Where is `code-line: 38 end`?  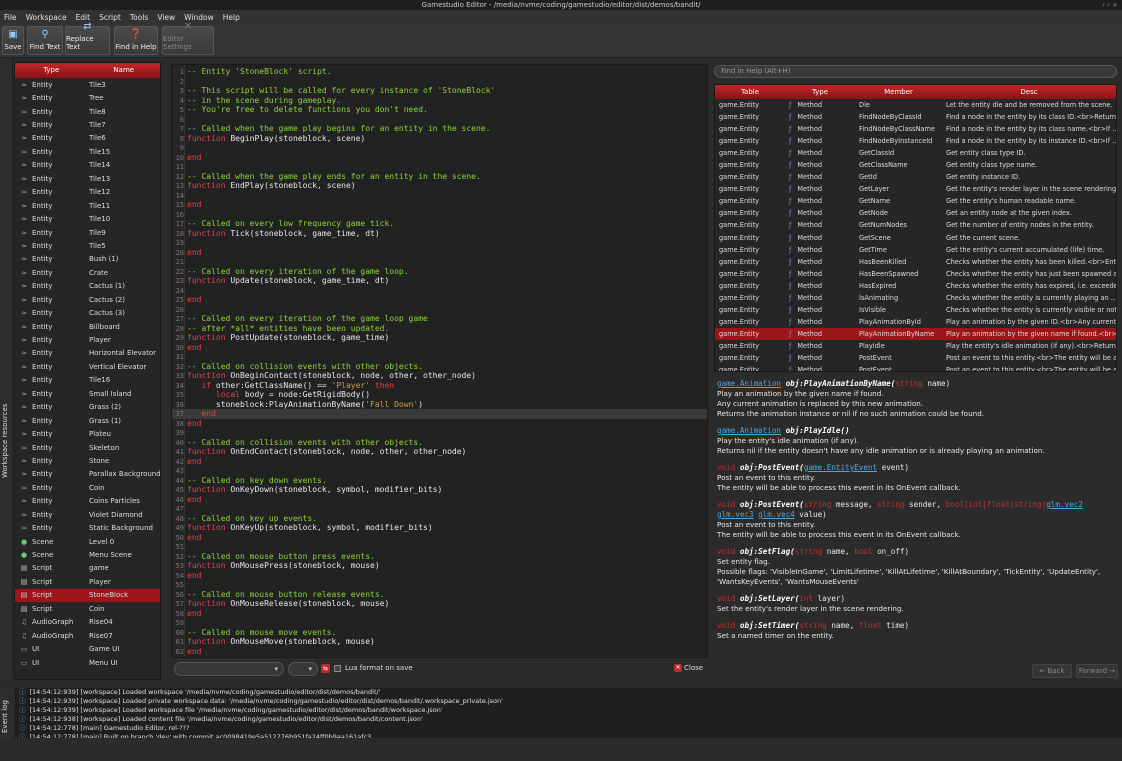 code-line: 38 end is located at coordinates (439, 424).